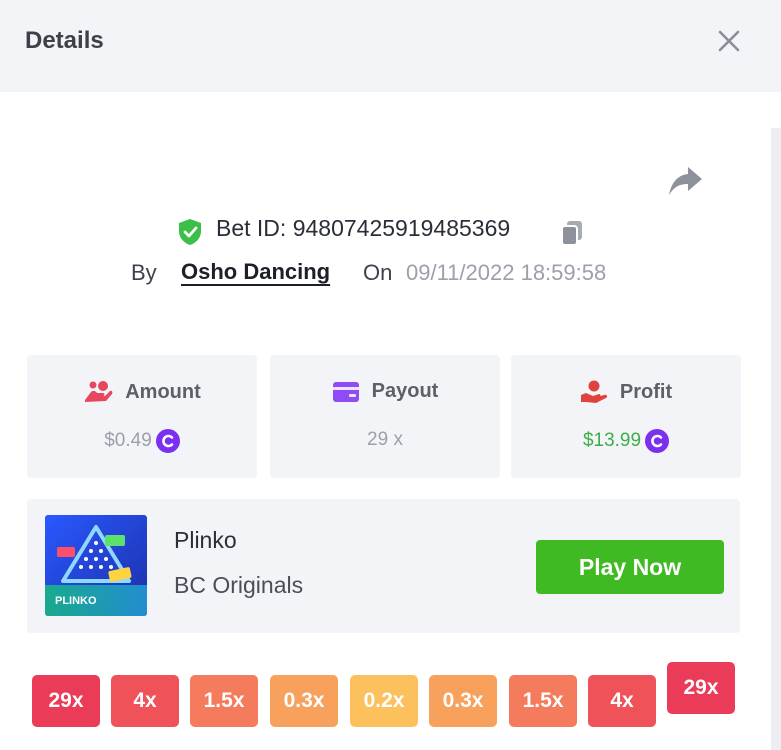  I want to click on profit-card: Profit $13.99, so click(626, 416).